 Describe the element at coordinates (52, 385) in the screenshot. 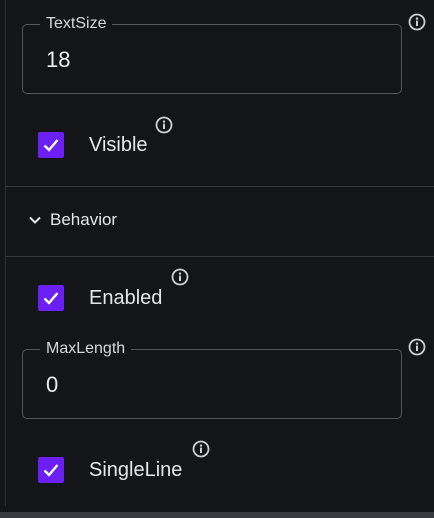

I see `max-length-value: 0` at that location.